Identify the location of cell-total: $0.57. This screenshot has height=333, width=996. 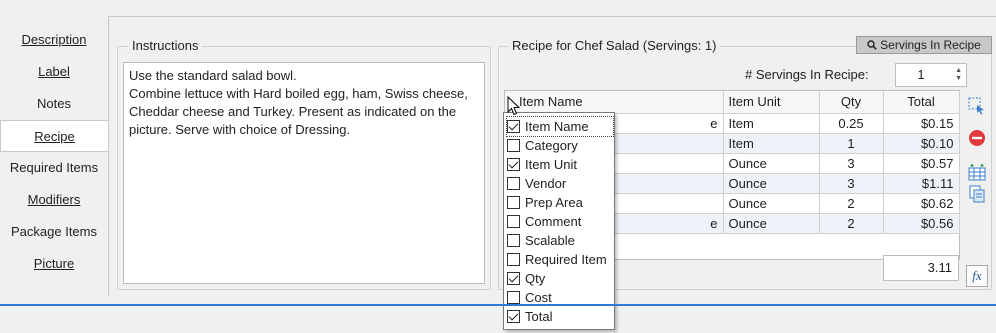
(921, 163).